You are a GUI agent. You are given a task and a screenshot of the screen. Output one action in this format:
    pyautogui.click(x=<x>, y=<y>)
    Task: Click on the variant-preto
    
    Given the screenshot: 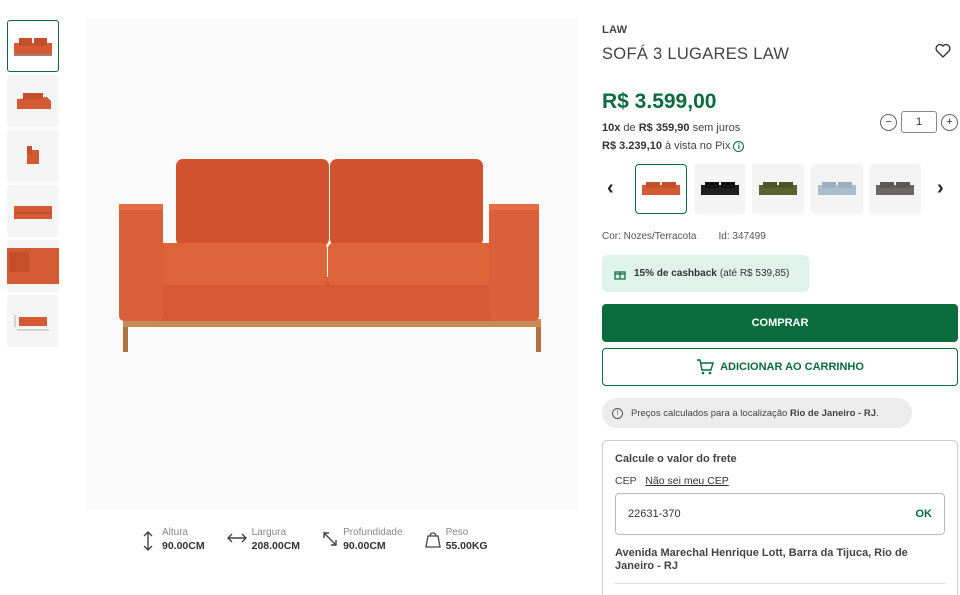 What is the action you would take?
    pyautogui.click(x=720, y=189)
    